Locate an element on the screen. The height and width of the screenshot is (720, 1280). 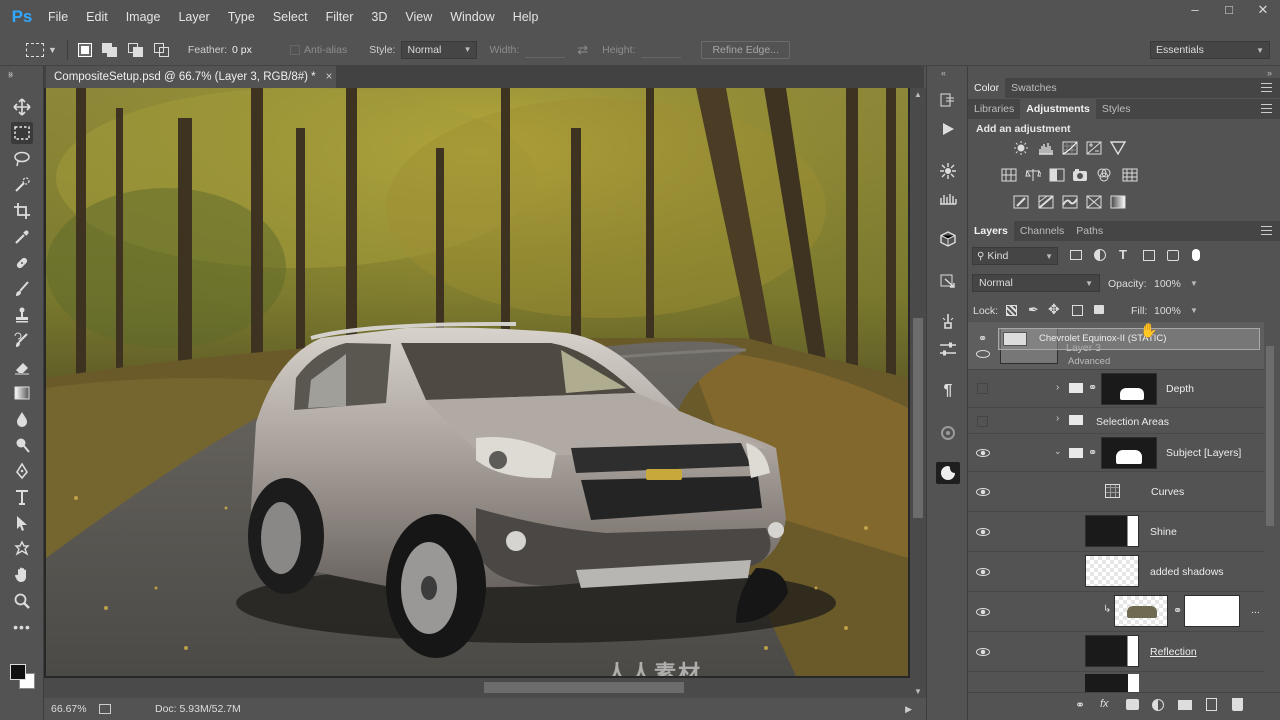
crop-tool-icon is located at coordinates (22, 211).